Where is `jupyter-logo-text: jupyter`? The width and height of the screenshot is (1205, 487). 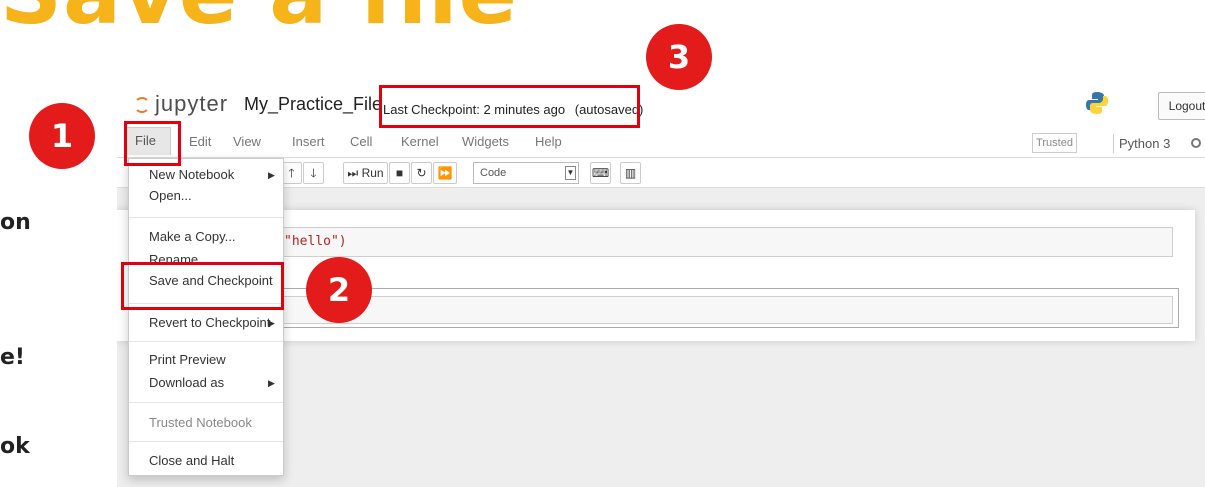 jupyter-logo-text: jupyter is located at coordinates (191, 104).